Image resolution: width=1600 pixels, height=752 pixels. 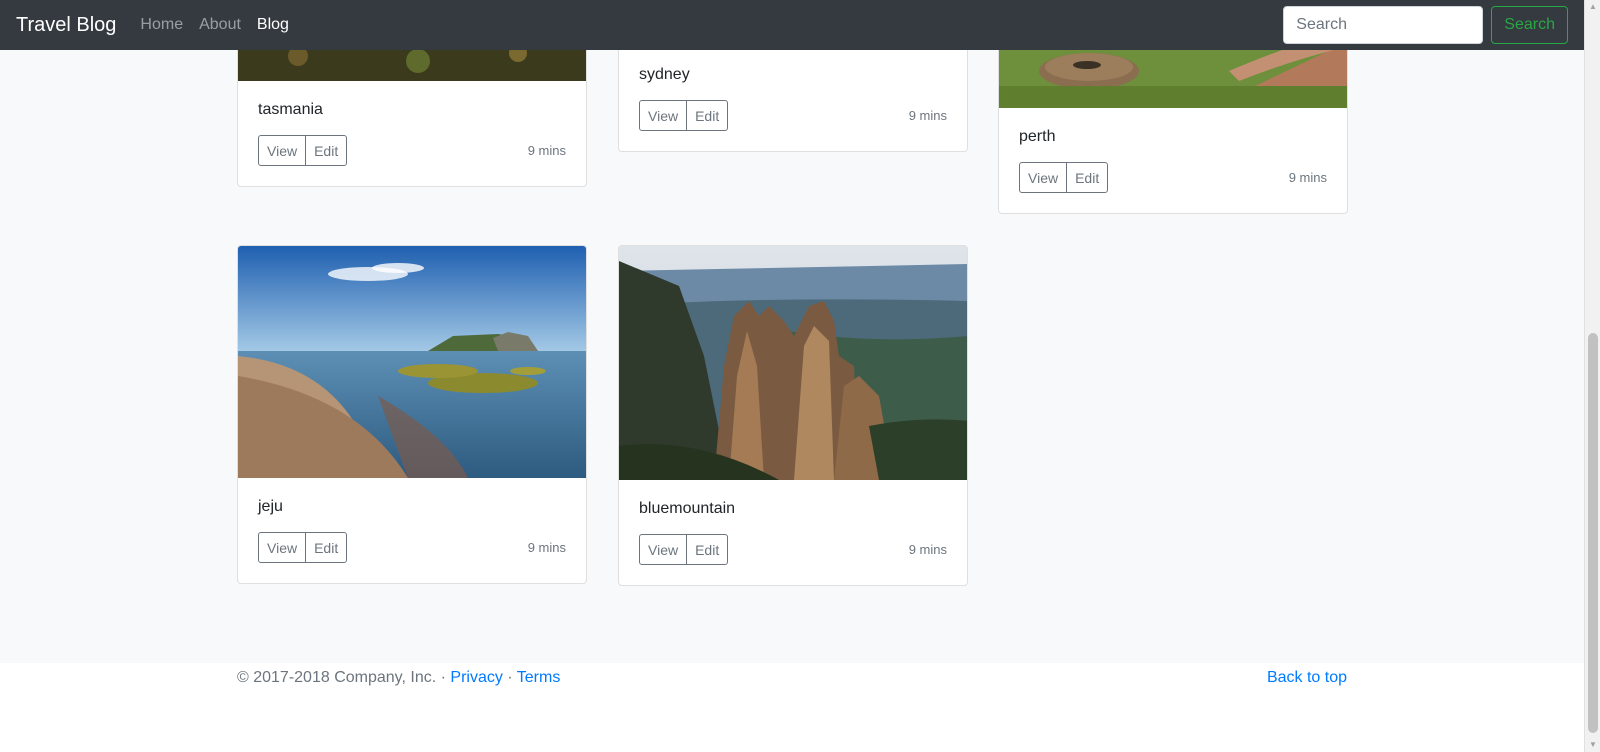 What do you see at coordinates (66, 25) in the screenshot?
I see `brand-link: Travel Blog` at bounding box center [66, 25].